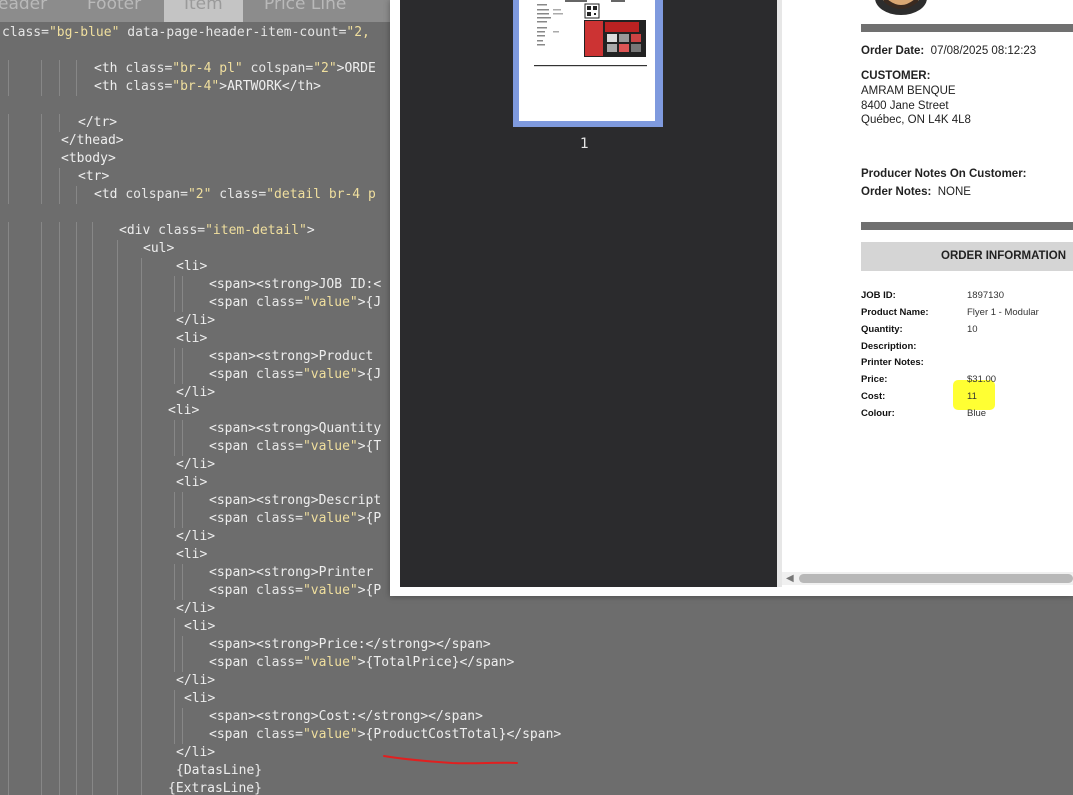 The image size is (1073, 795). Describe the element at coordinates (985, 295) in the screenshot. I see `item-value: 1897130` at that location.